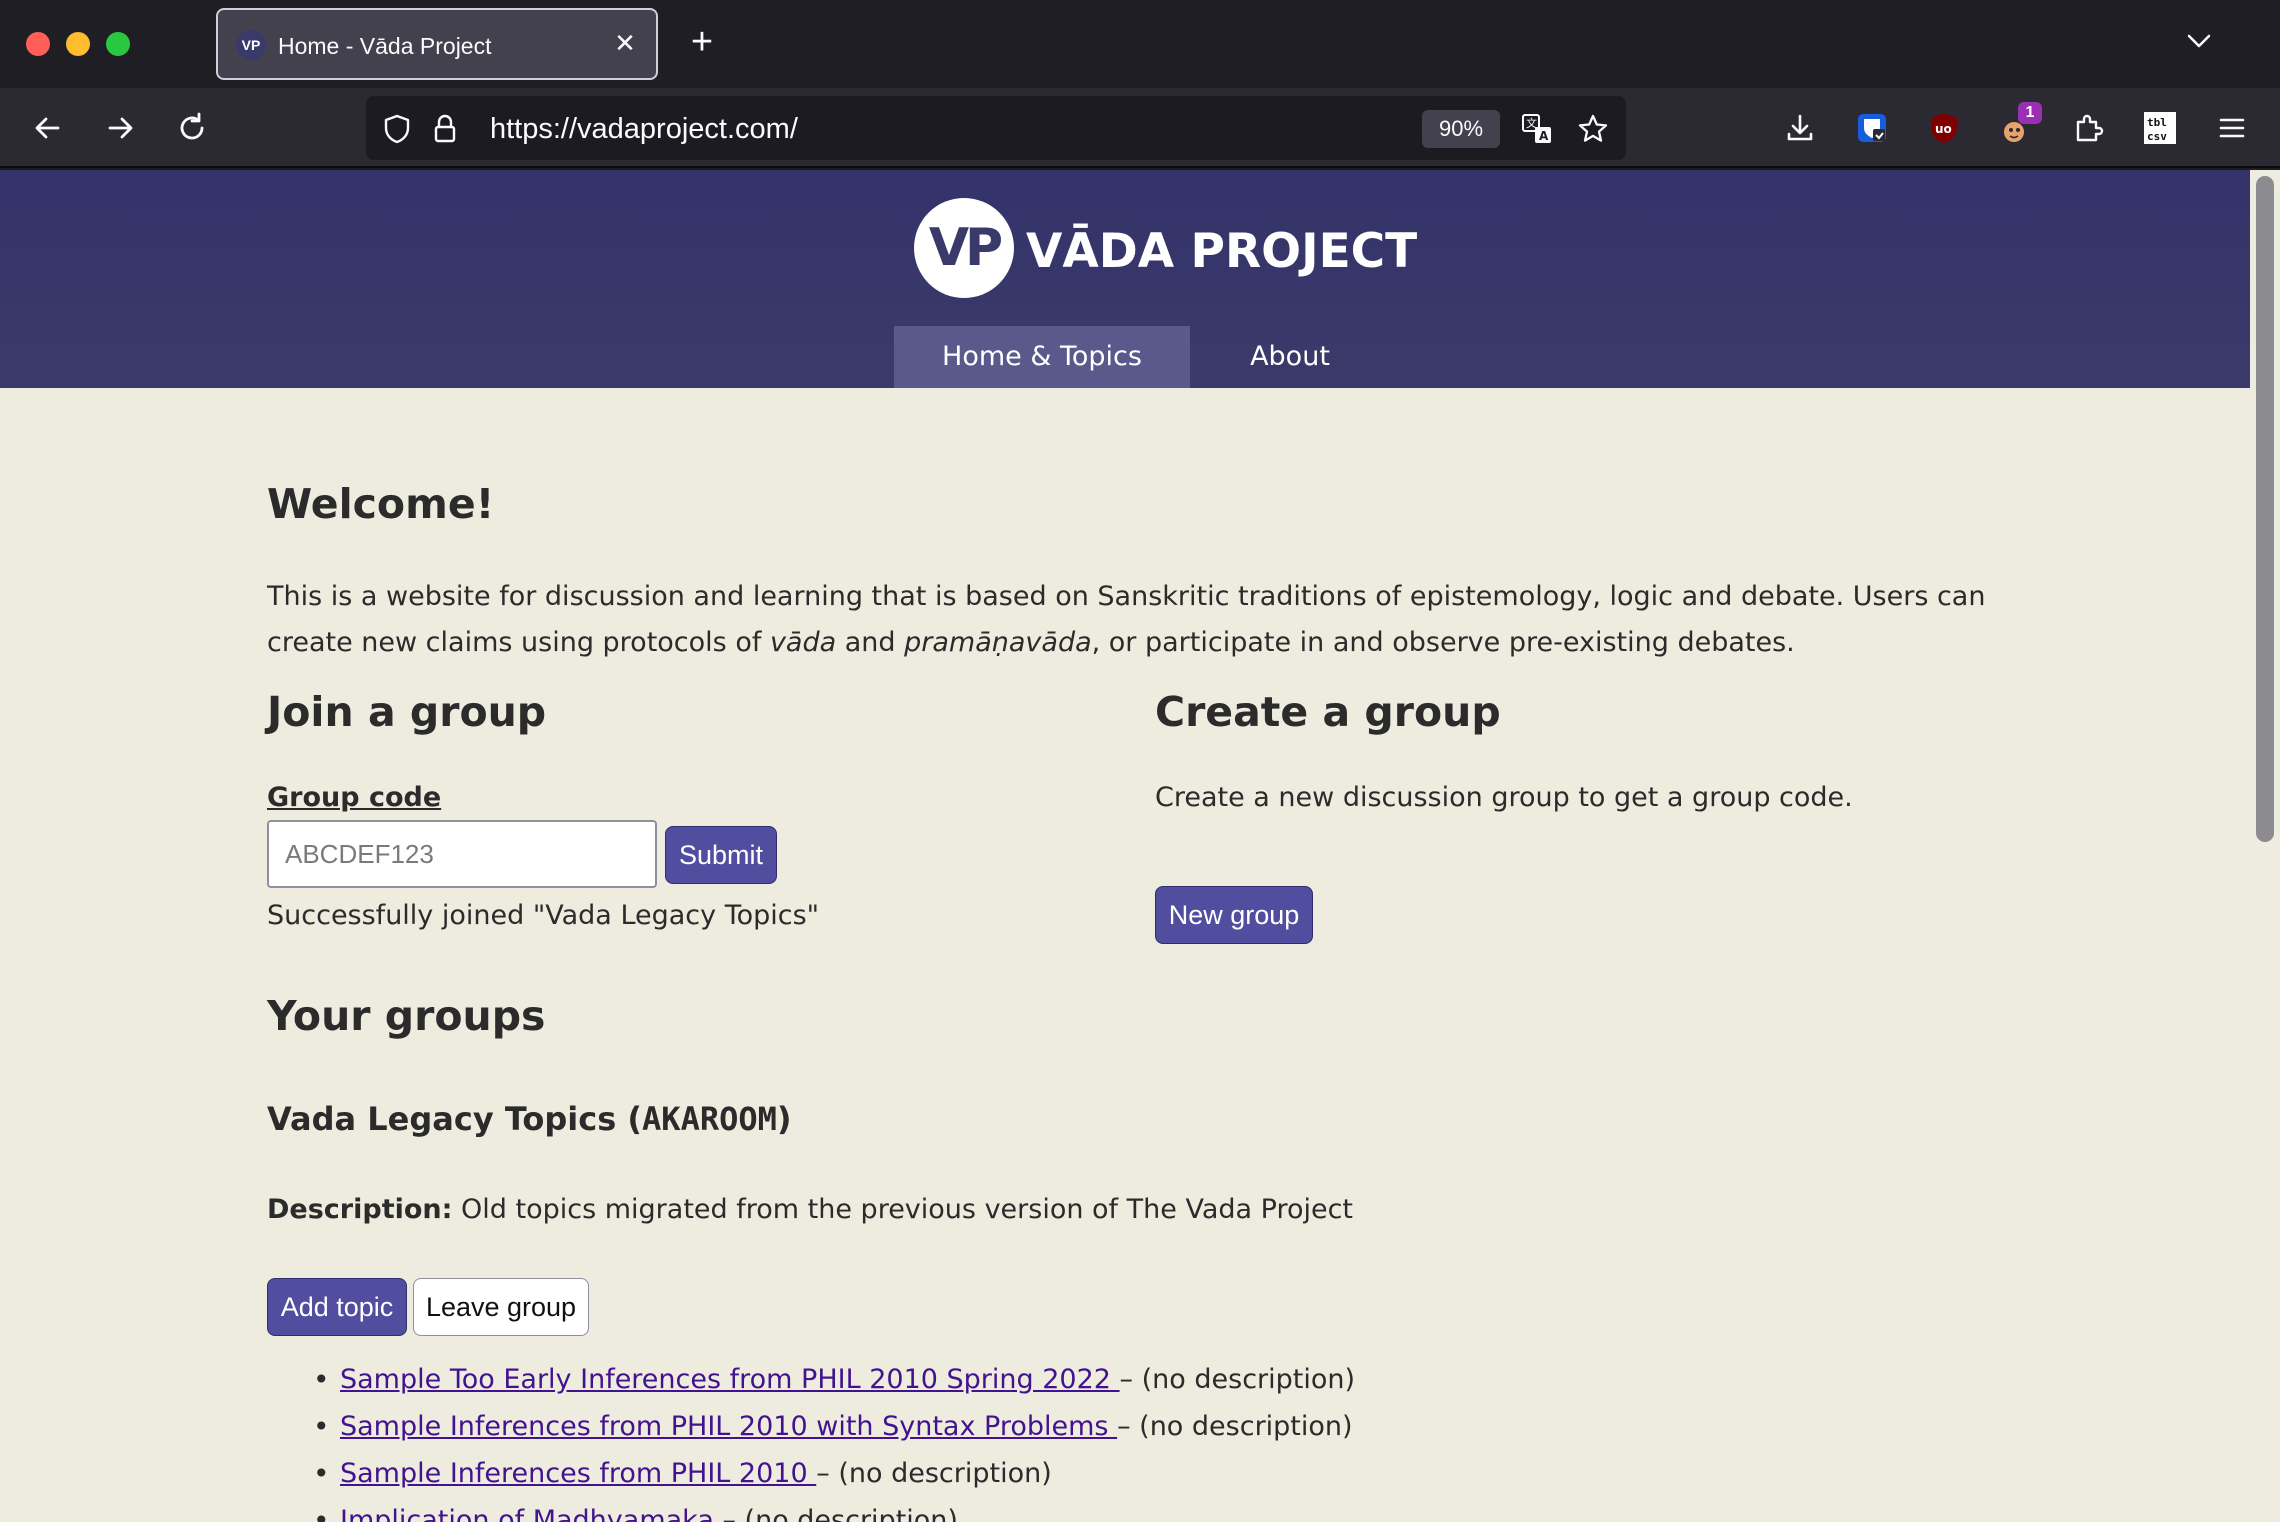  I want to click on table-csv-icon: tbl csv, so click(2160, 128).